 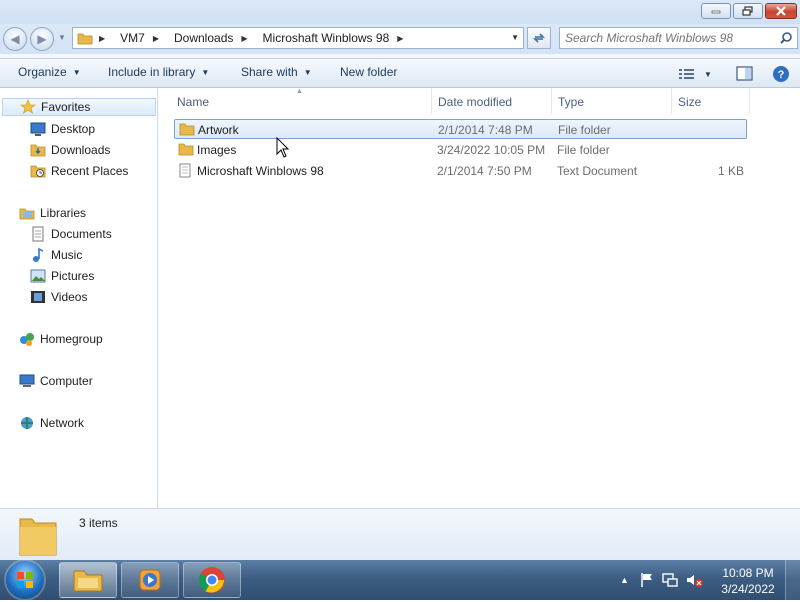 What do you see at coordinates (71, 339) in the screenshot?
I see `nav-homegroup-label: Homegroup` at bounding box center [71, 339].